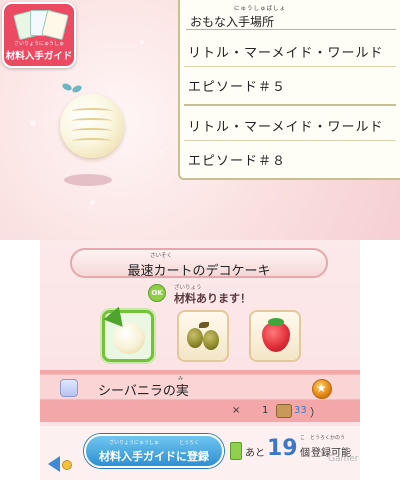 The height and width of the screenshot is (480, 400). What do you see at coordinates (154, 456) in the screenshot?
I see `register-button-label: 材料入手ガイドに登録` at bounding box center [154, 456].